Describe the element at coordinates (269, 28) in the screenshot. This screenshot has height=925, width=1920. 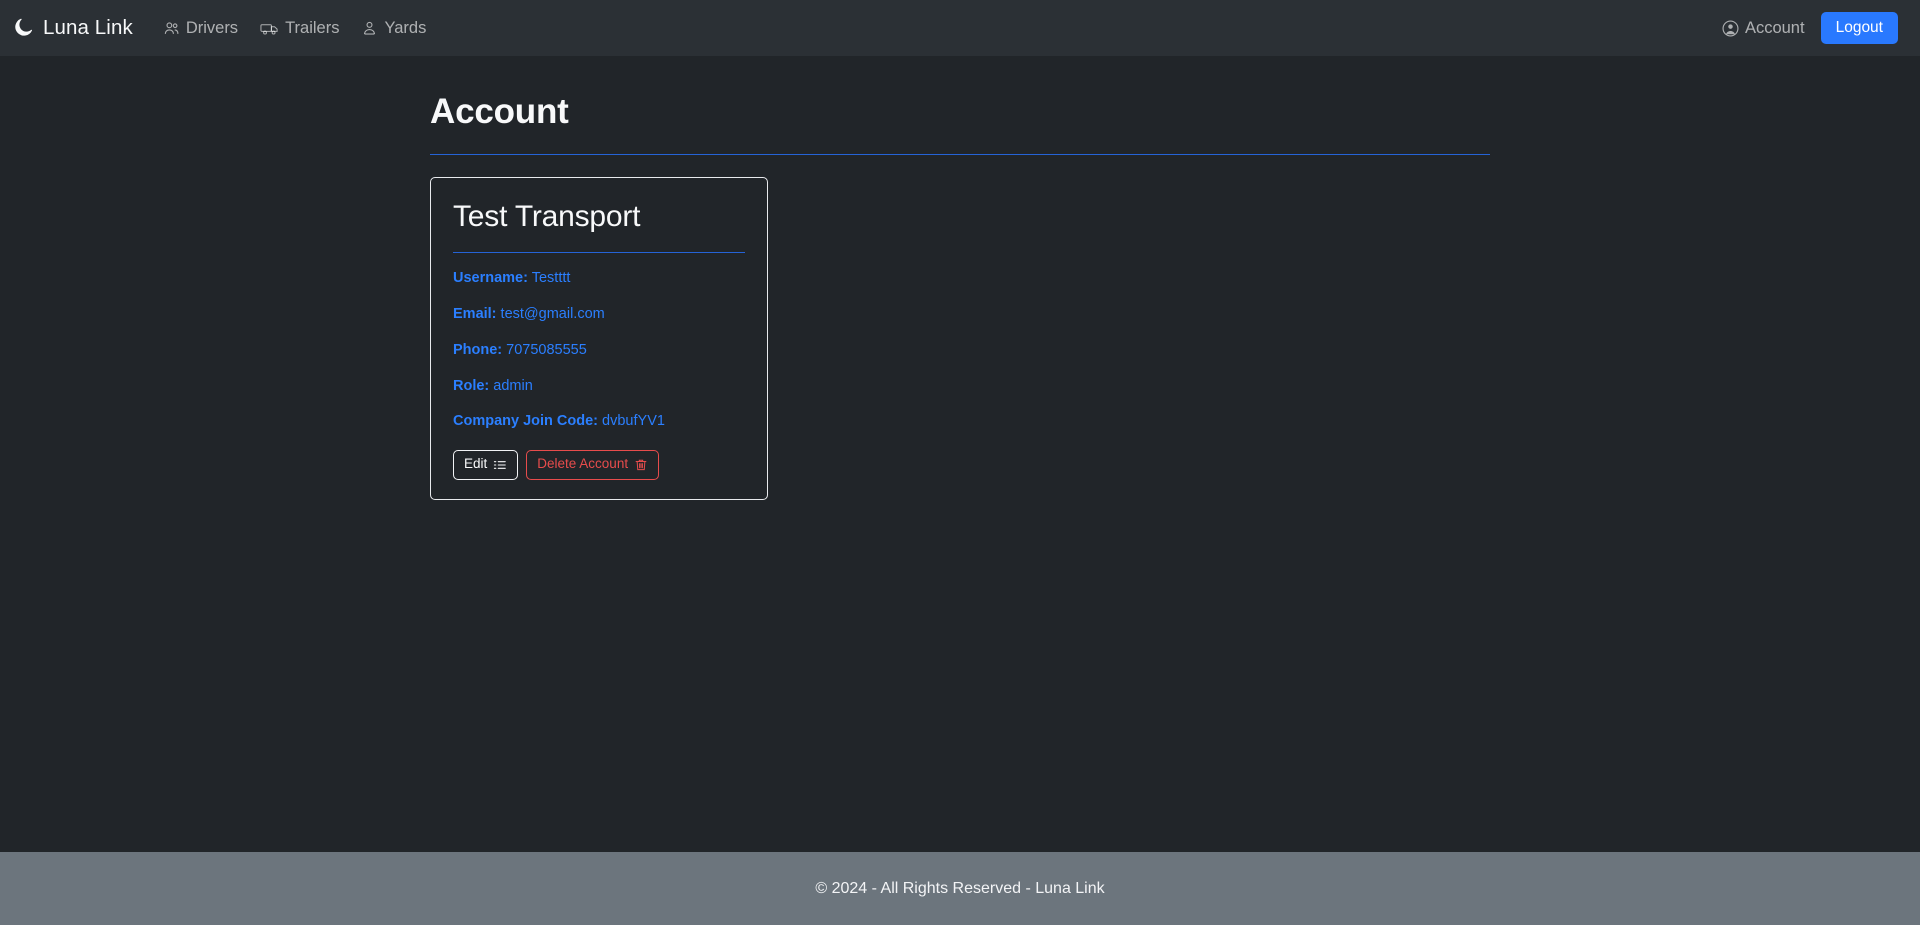
I see `trailer-truck-icon` at that location.